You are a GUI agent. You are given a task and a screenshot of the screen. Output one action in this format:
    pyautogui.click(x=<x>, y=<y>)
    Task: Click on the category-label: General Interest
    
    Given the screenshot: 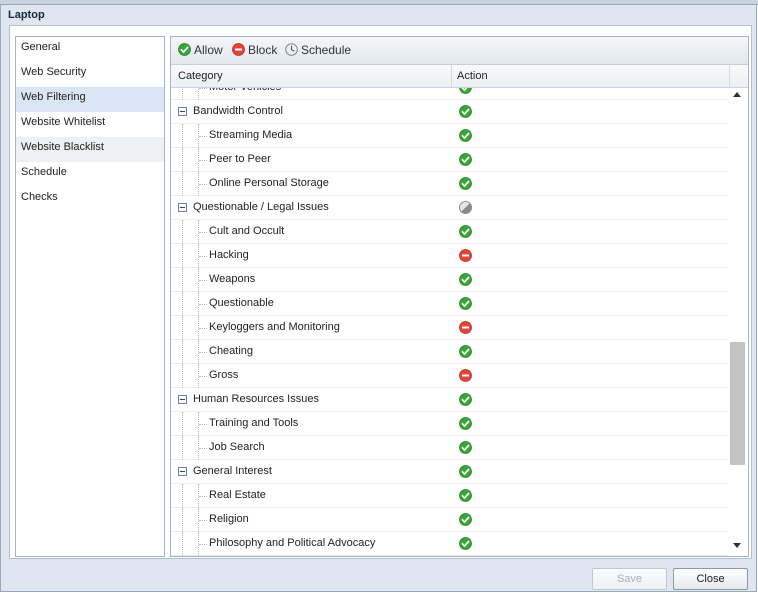 What is the action you would take?
    pyautogui.click(x=232, y=471)
    